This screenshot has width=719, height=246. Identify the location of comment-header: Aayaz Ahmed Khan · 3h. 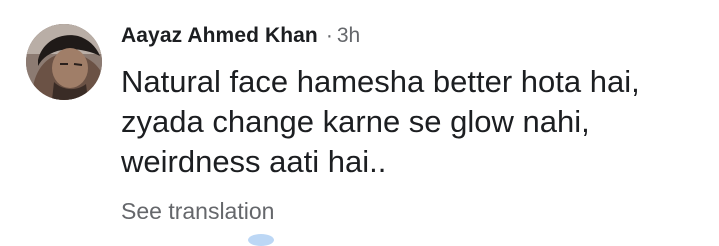
(240, 38).